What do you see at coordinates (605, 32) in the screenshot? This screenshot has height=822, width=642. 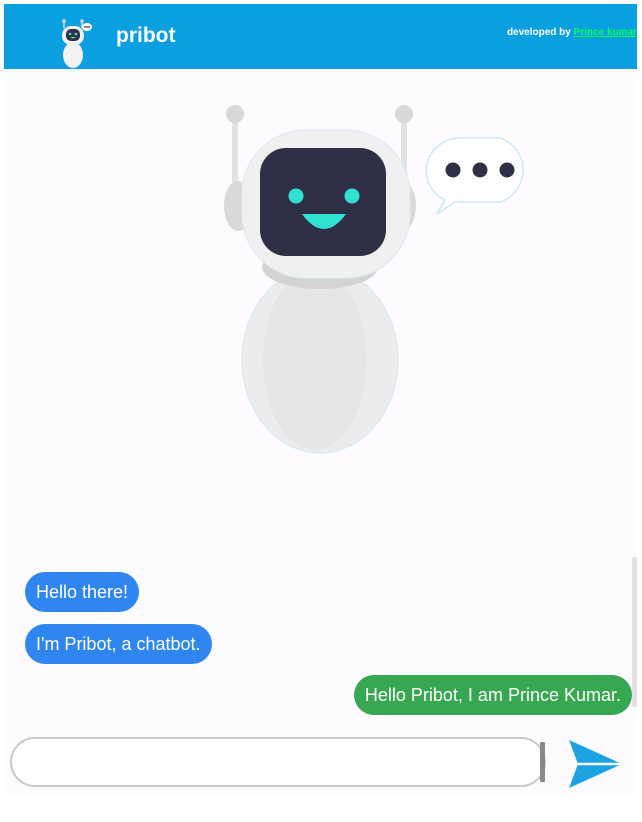 I see `developer-link: Prince kumar` at bounding box center [605, 32].